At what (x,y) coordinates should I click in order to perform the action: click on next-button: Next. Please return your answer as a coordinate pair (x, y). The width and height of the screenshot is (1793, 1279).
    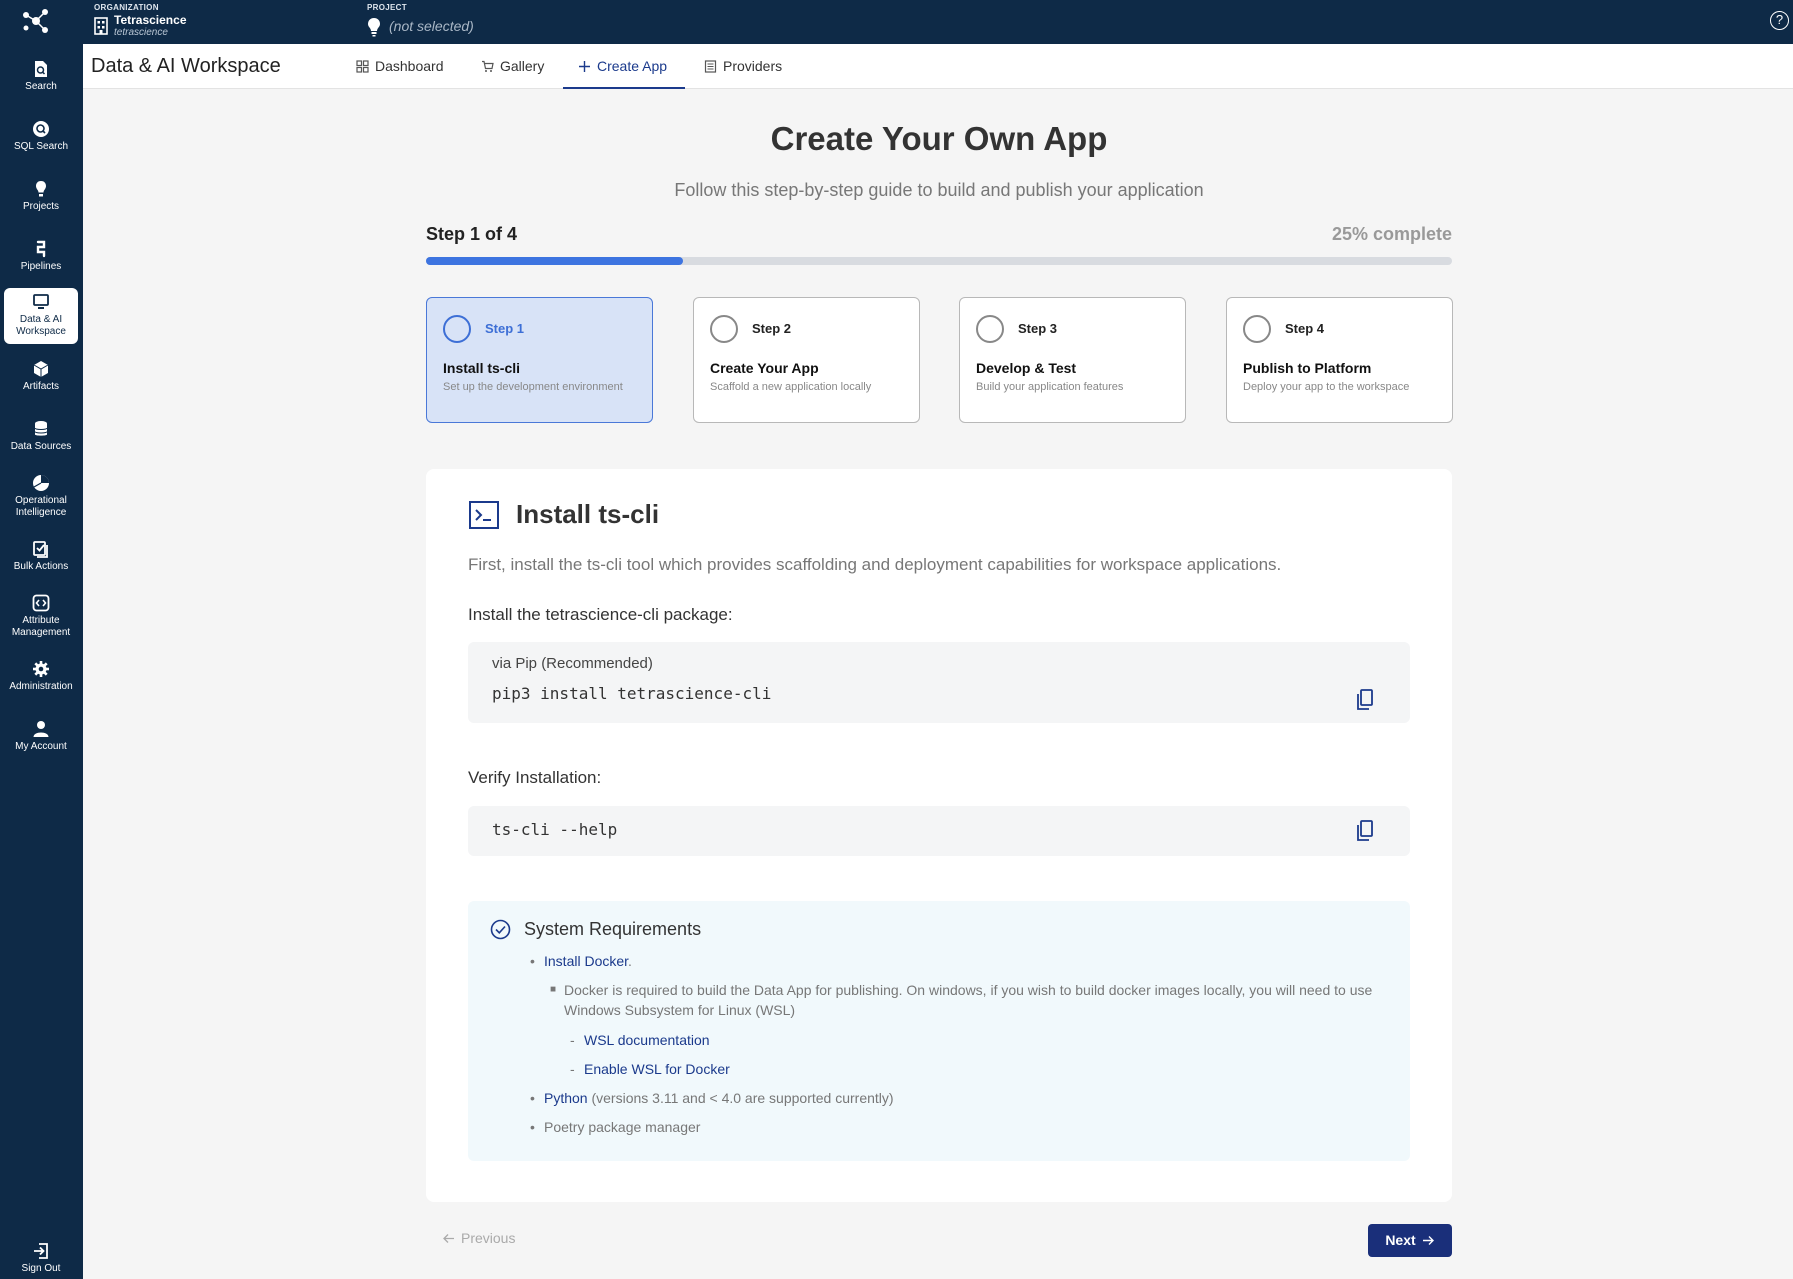
    Looking at the image, I should click on (1410, 1240).